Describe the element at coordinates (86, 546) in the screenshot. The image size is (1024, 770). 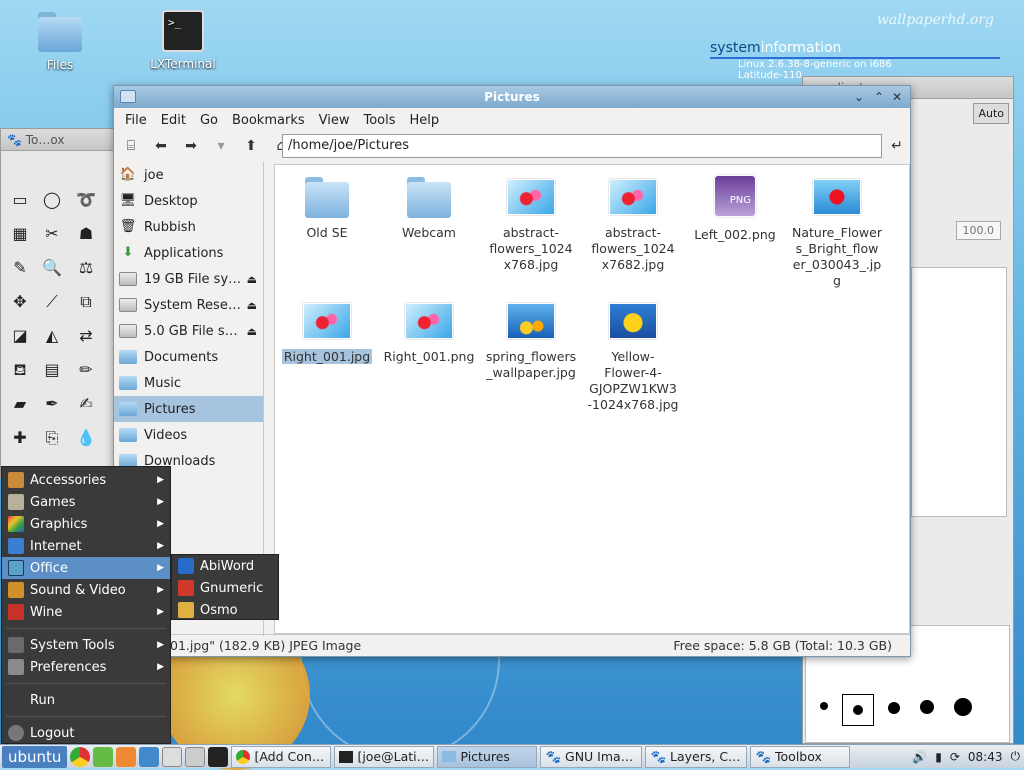
I see `menu-item-internet: Internet ▶` at that location.